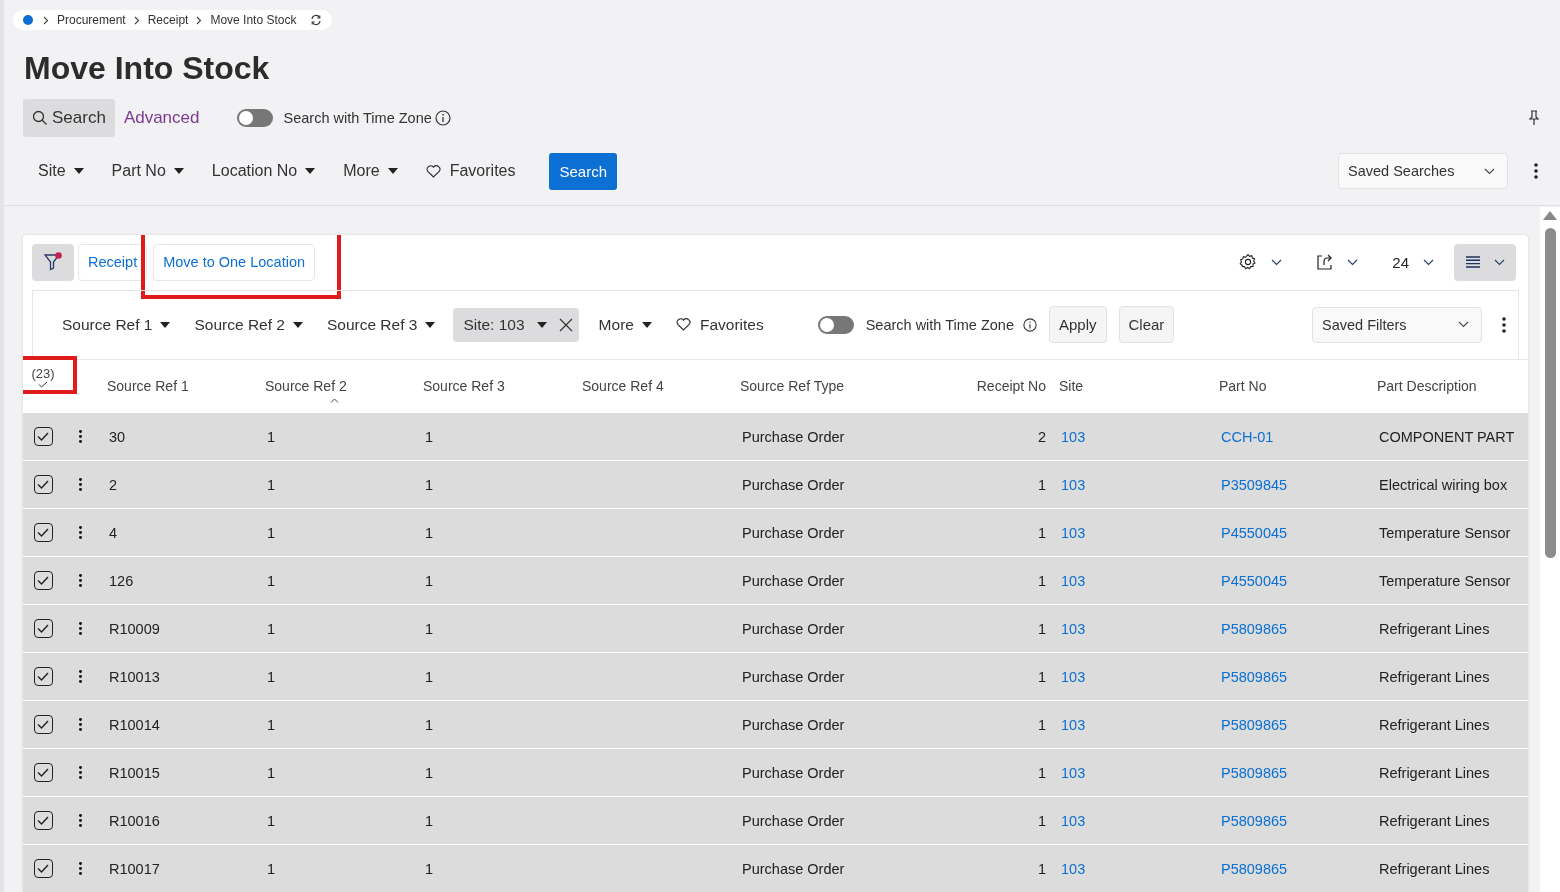 The image size is (1560, 892). What do you see at coordinates (43, 373) in the screenshot?
I see `selection-count: (23)` at bounding box center [43, 373].